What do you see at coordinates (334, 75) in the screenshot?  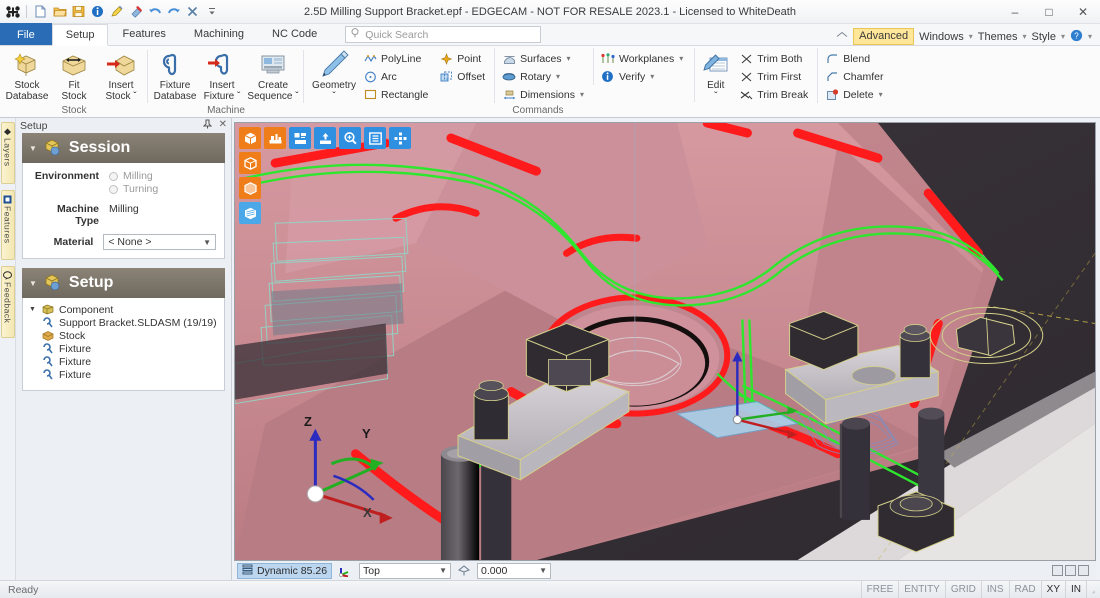 I see `geometry-button: Geometry ˇ` at bounding box center [334, 75].